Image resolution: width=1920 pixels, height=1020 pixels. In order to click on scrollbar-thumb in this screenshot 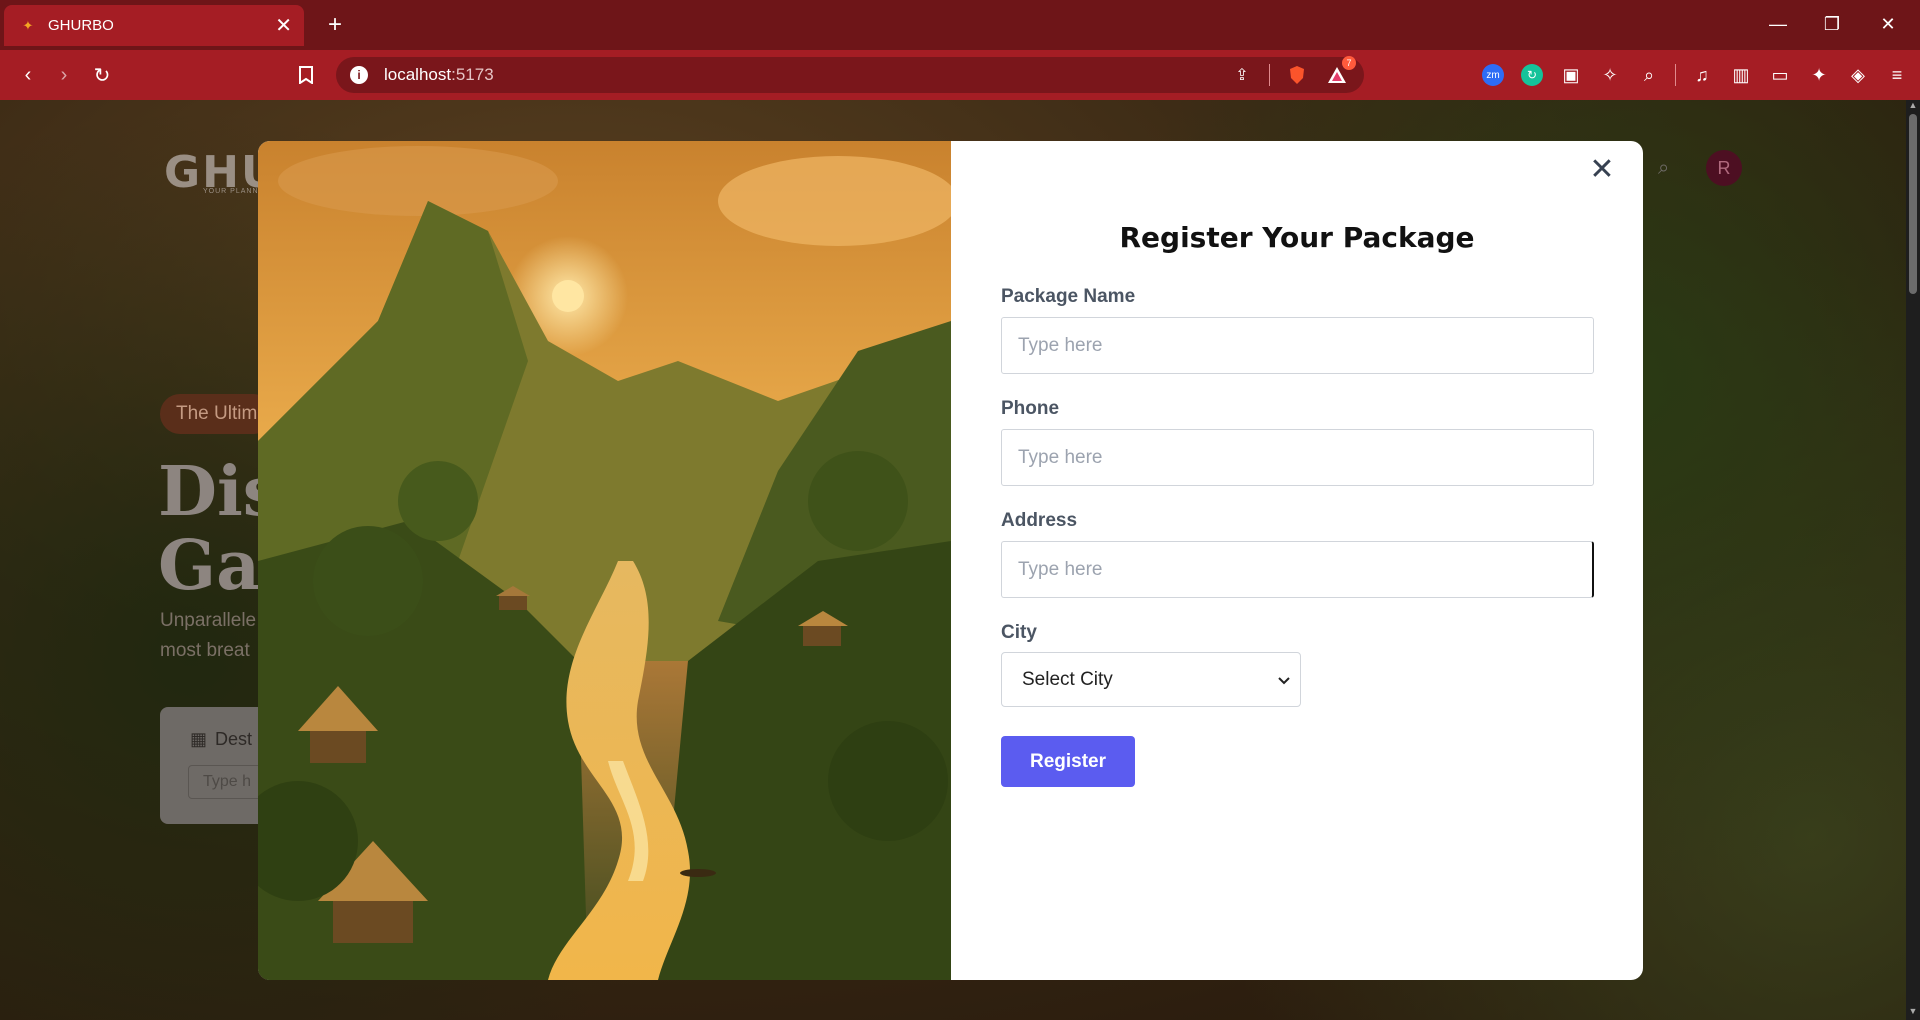, I will do `click(1913, 204)`.